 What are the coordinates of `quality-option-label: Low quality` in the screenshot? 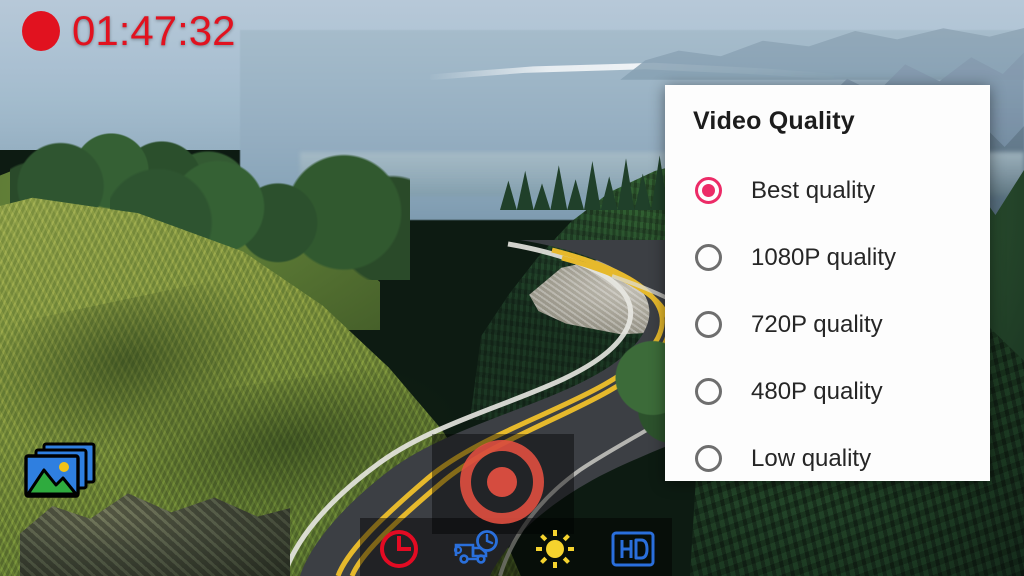 It's located at (811, 458).